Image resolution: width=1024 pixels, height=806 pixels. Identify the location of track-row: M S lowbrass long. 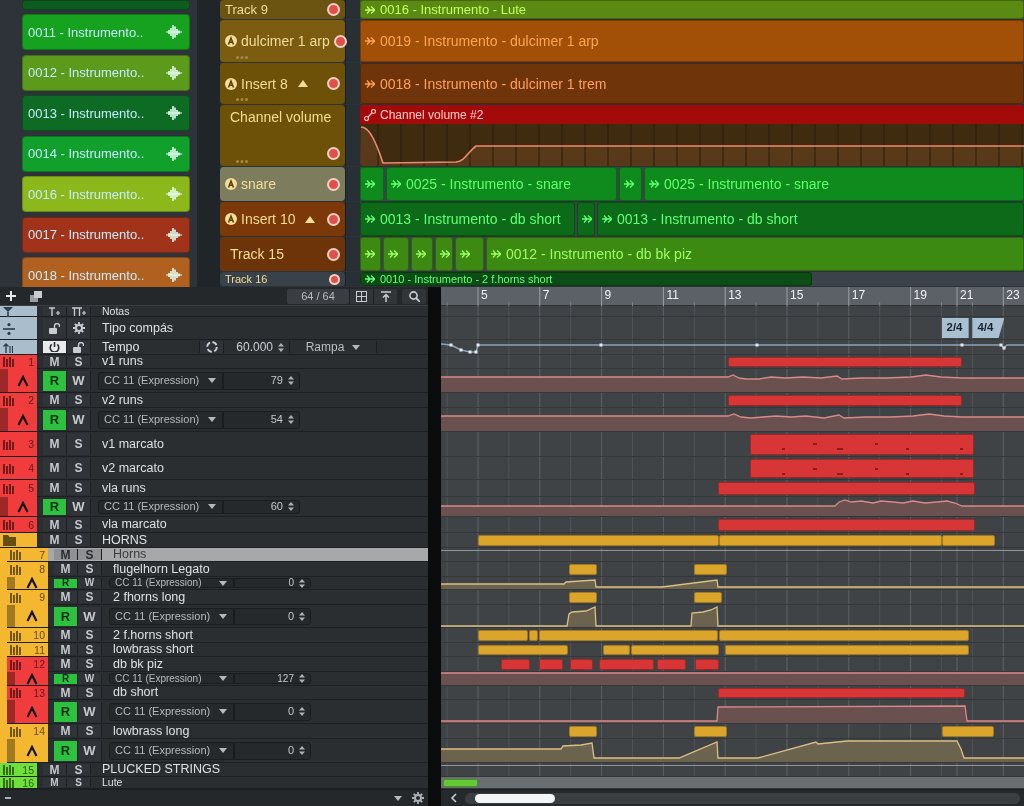
(238, 731).